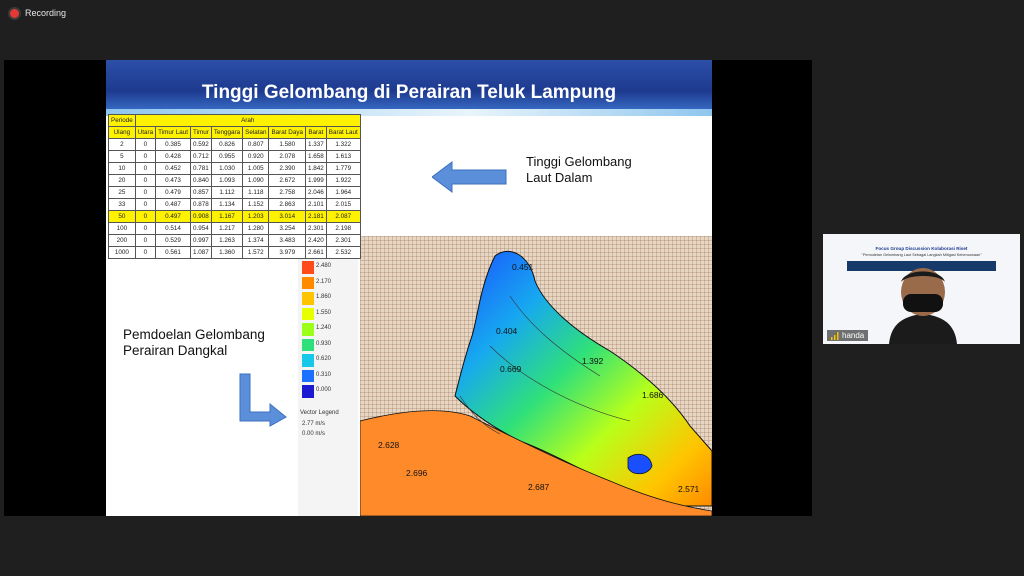 Image resolution: width=1024 pixels, height=576 pixels. Describe the element at coordinates (287, 144) in the screenshot. I see `table-cell: 1.580` at that location.